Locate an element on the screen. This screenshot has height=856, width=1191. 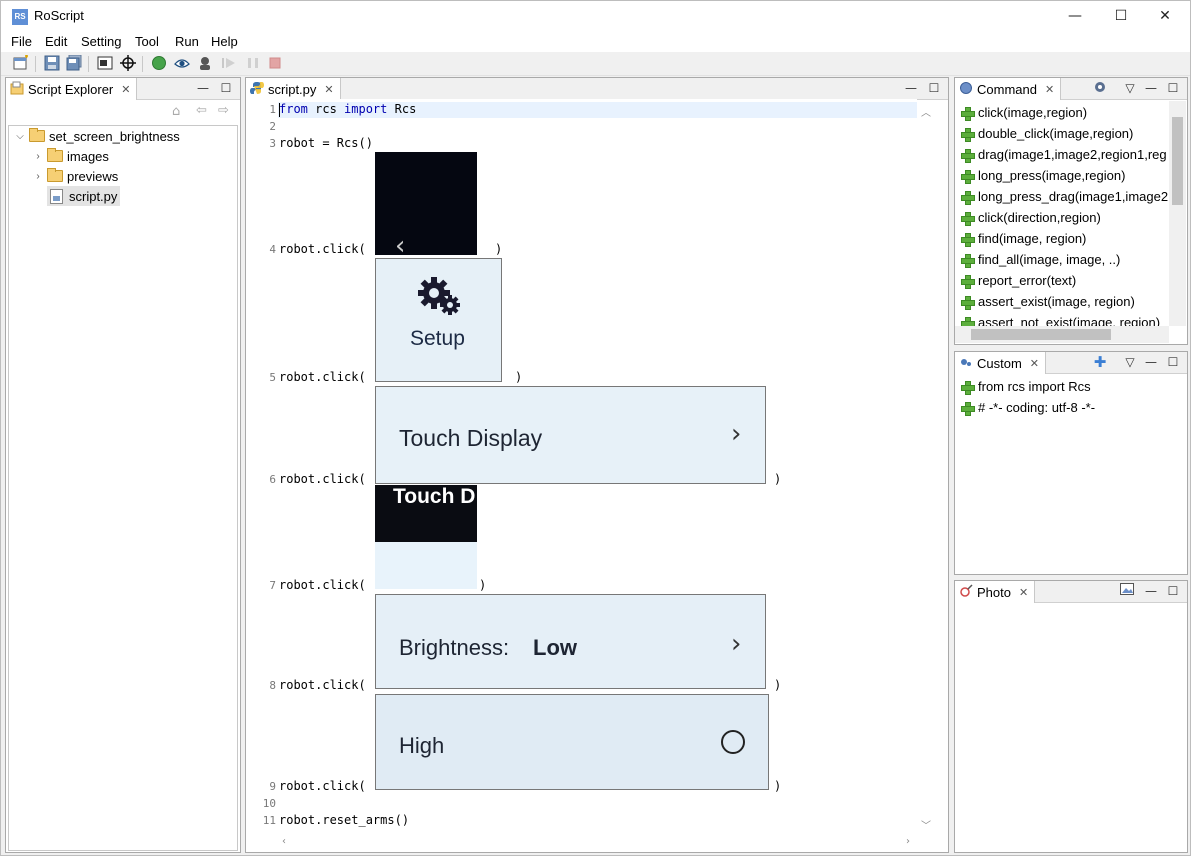
save-all-icon is located at coordinates (74, 63).